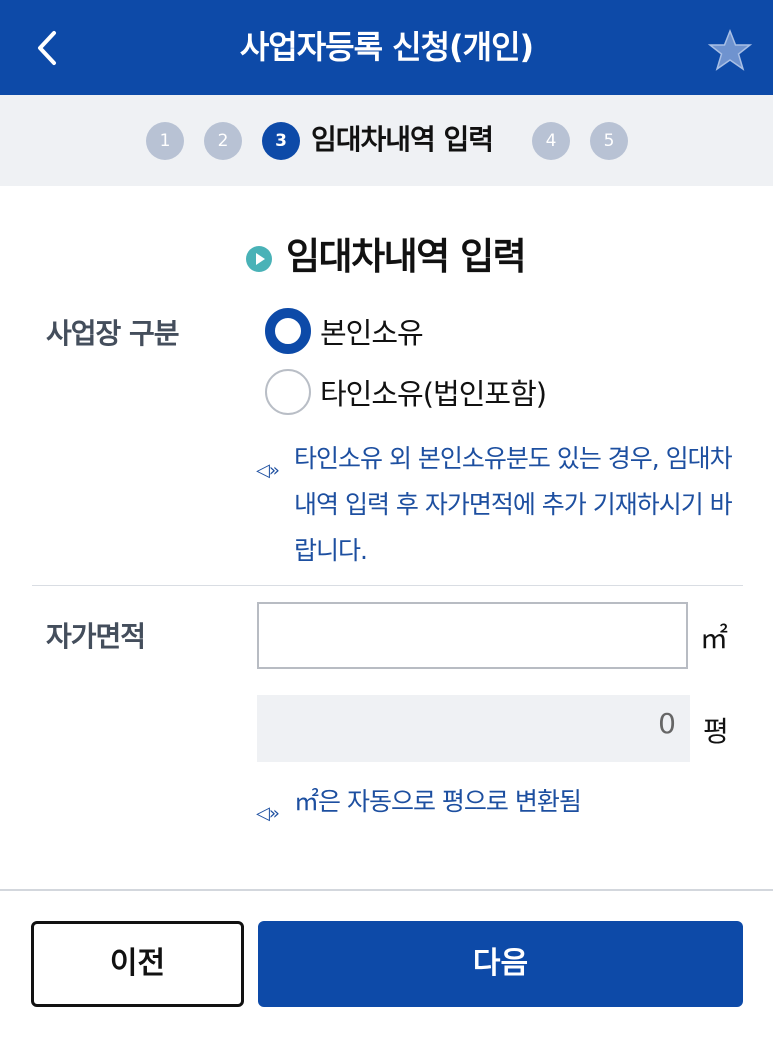  Describe the element at coordinates (472, 635) in the screenshot. I see `own-area-input` at that location.